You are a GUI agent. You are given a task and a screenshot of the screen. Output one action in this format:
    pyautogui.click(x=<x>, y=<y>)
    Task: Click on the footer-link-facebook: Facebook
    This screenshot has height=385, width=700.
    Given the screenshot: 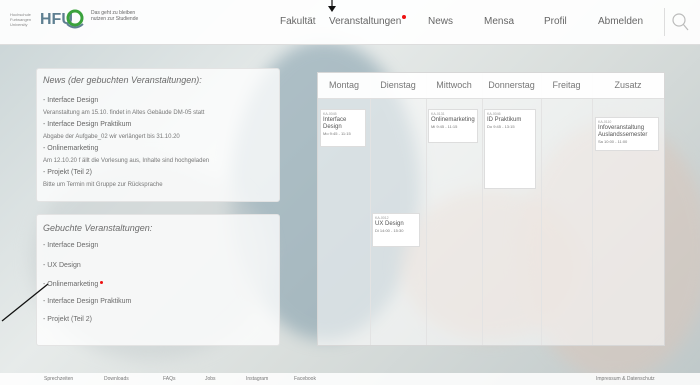 What is the action you would take?
    pyautogui.click(x=305, y=379)
    